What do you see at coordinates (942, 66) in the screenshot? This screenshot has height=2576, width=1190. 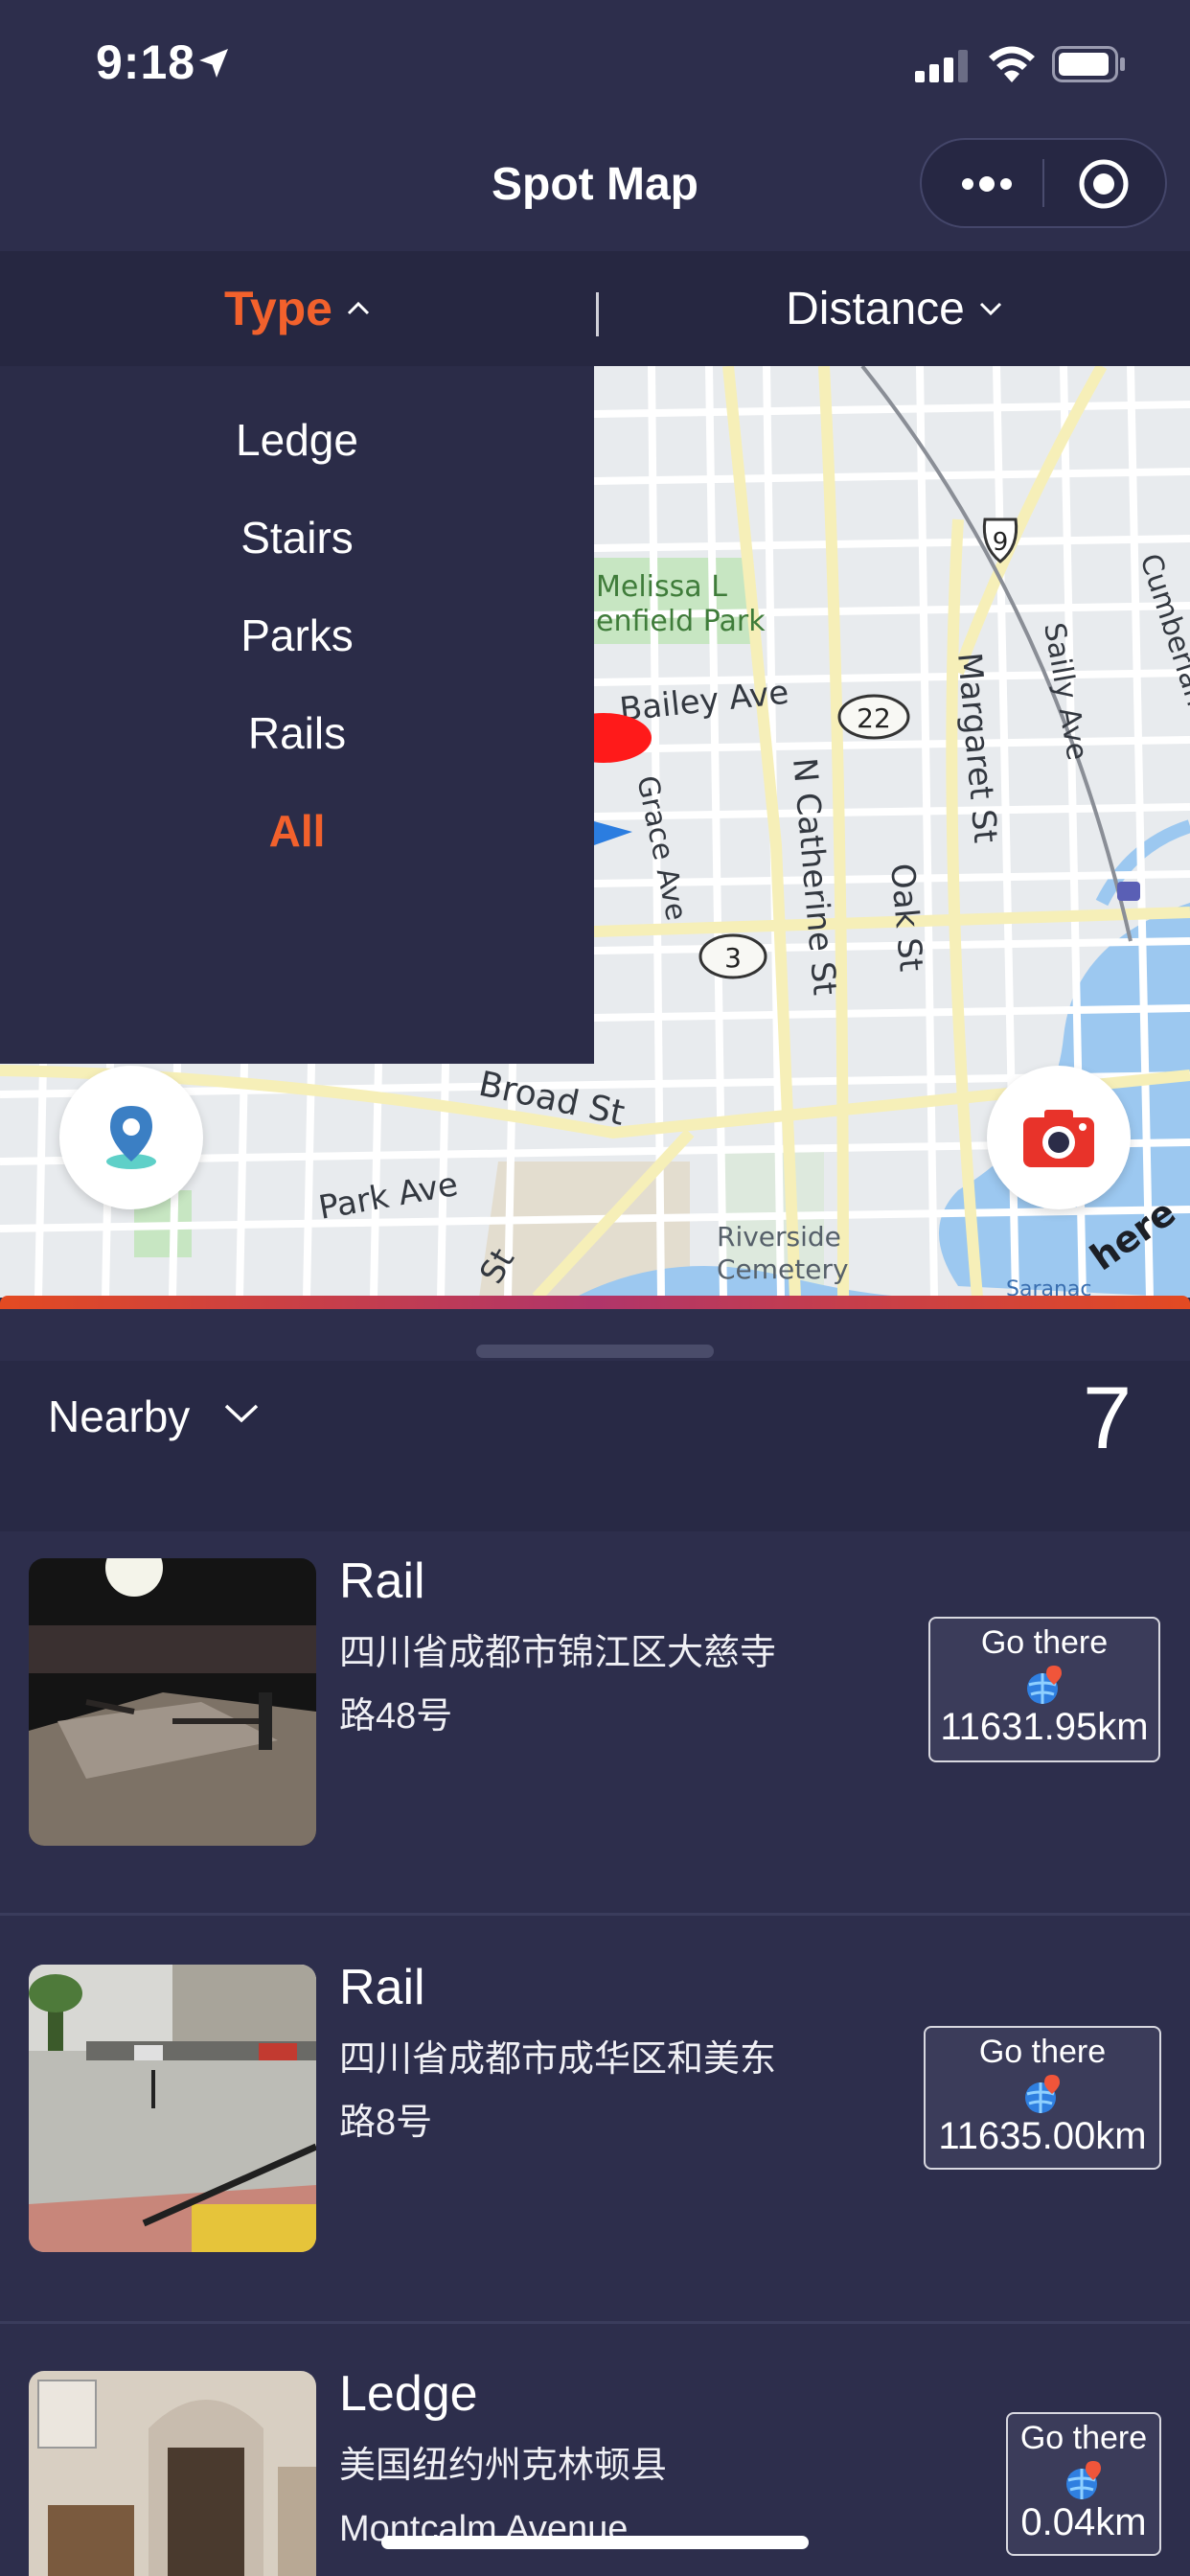 I see `cellular-signal-icon` at bounding box center [942, 66].